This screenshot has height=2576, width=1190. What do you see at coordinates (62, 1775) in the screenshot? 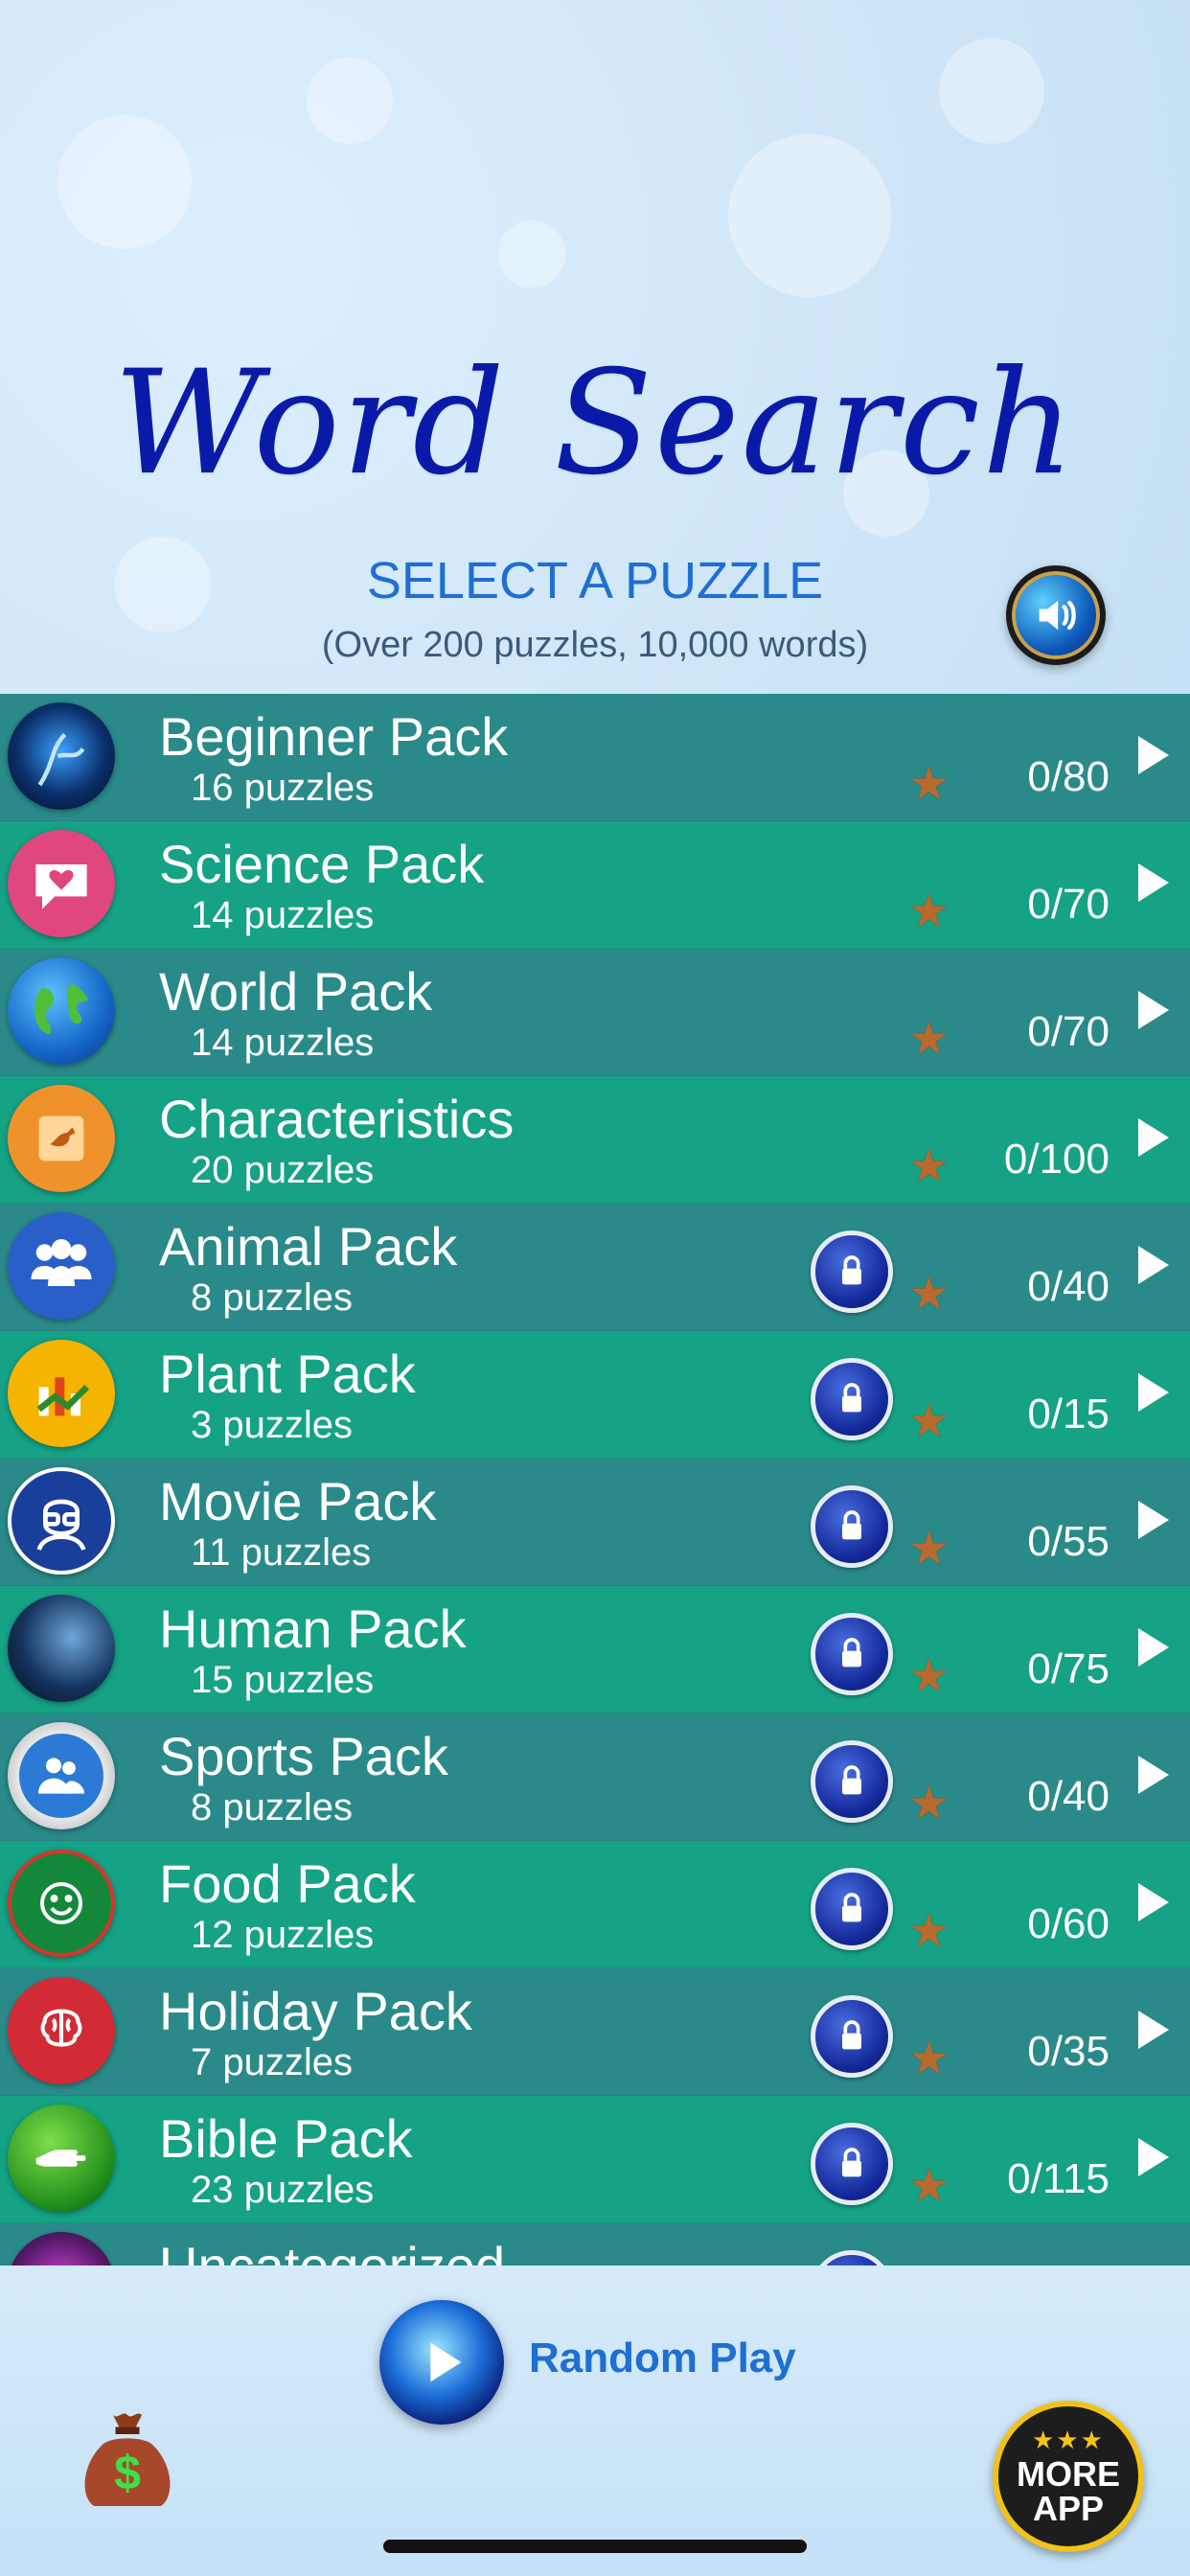
I see `users-icon` at bounding box center [62, 1775].